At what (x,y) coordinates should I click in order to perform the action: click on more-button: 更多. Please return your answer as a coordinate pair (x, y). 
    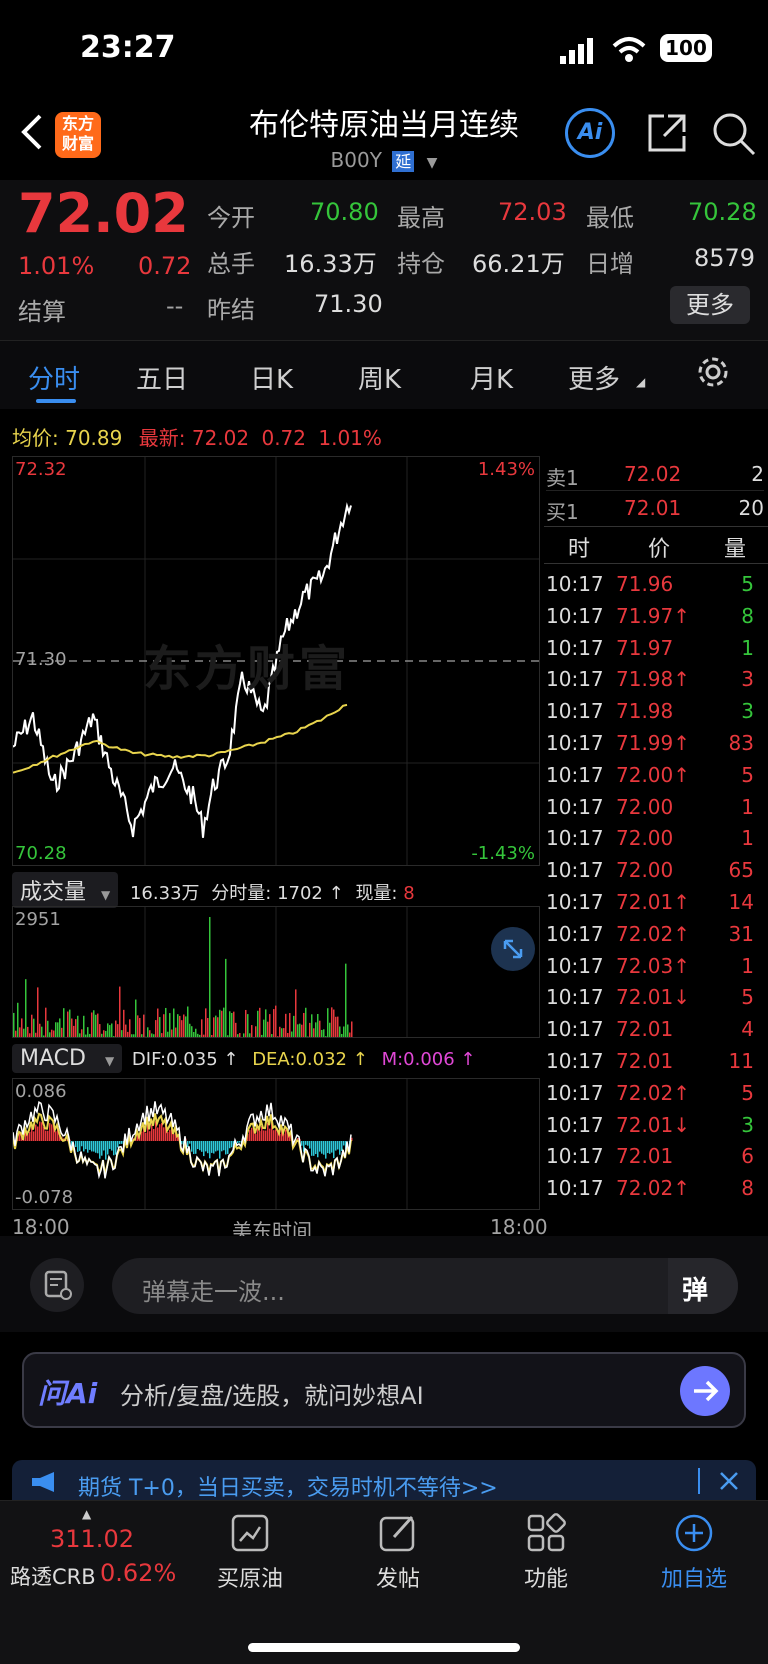
    Looking at the image, I should click on (710, 305).